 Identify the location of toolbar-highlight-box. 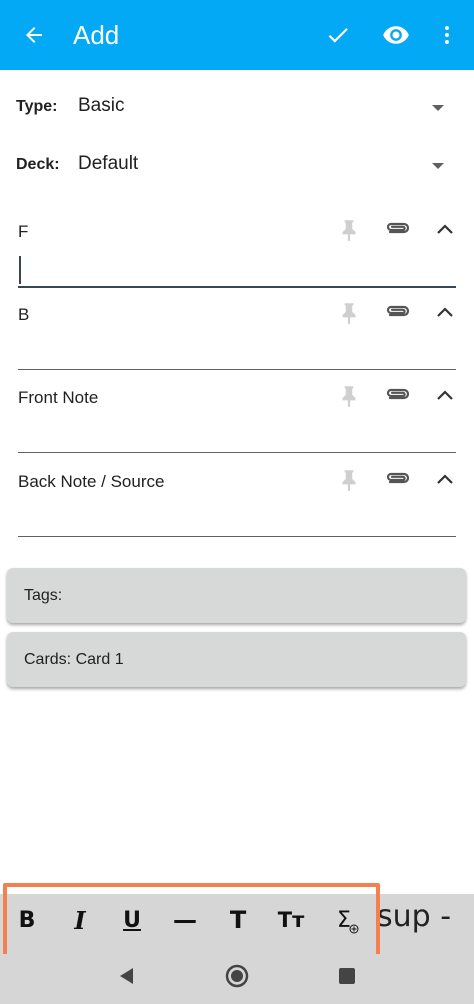
(191, 924).